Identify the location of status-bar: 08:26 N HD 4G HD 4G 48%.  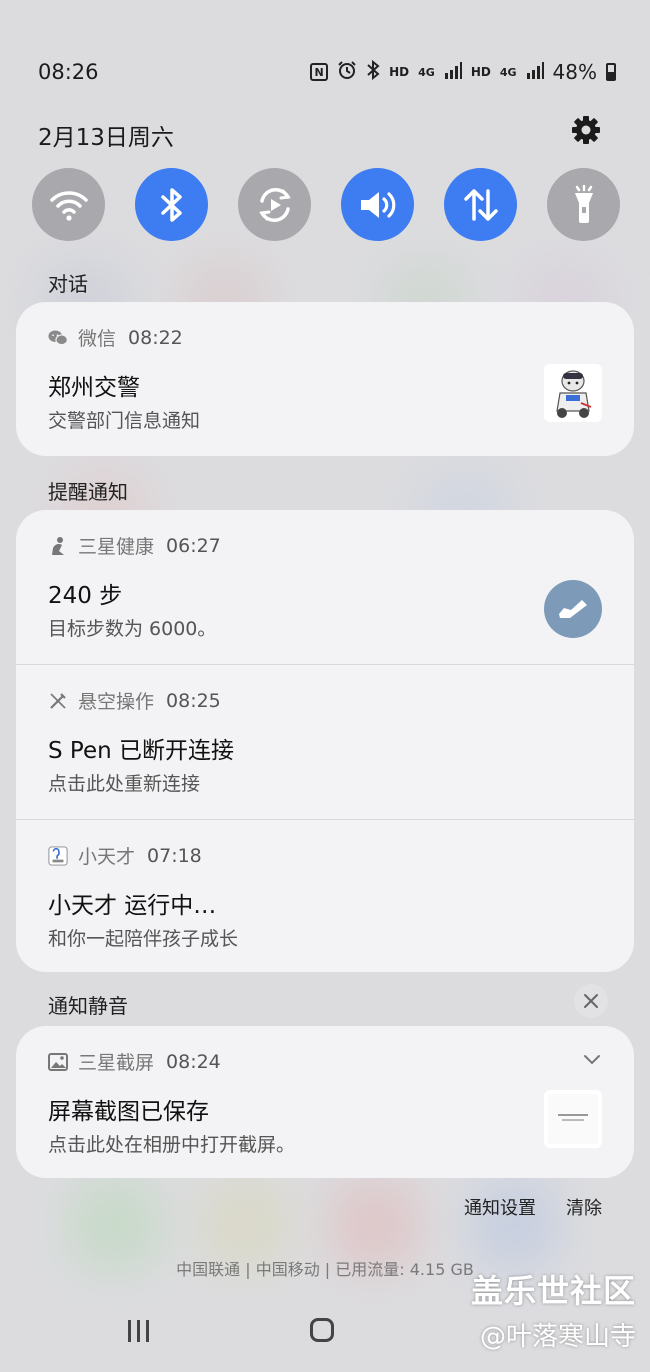
(325, 74).